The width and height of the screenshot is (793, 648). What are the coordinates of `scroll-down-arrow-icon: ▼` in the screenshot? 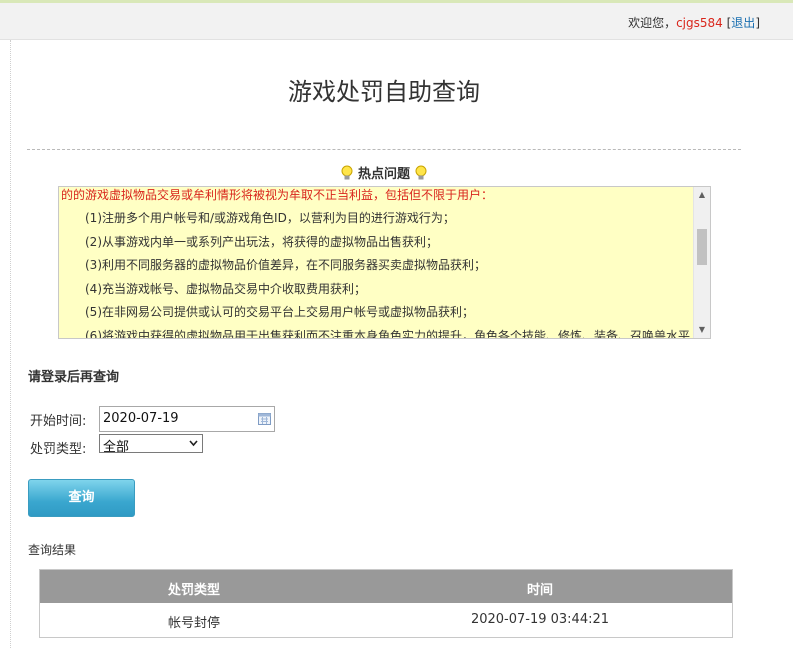 It's located at (702, 330).